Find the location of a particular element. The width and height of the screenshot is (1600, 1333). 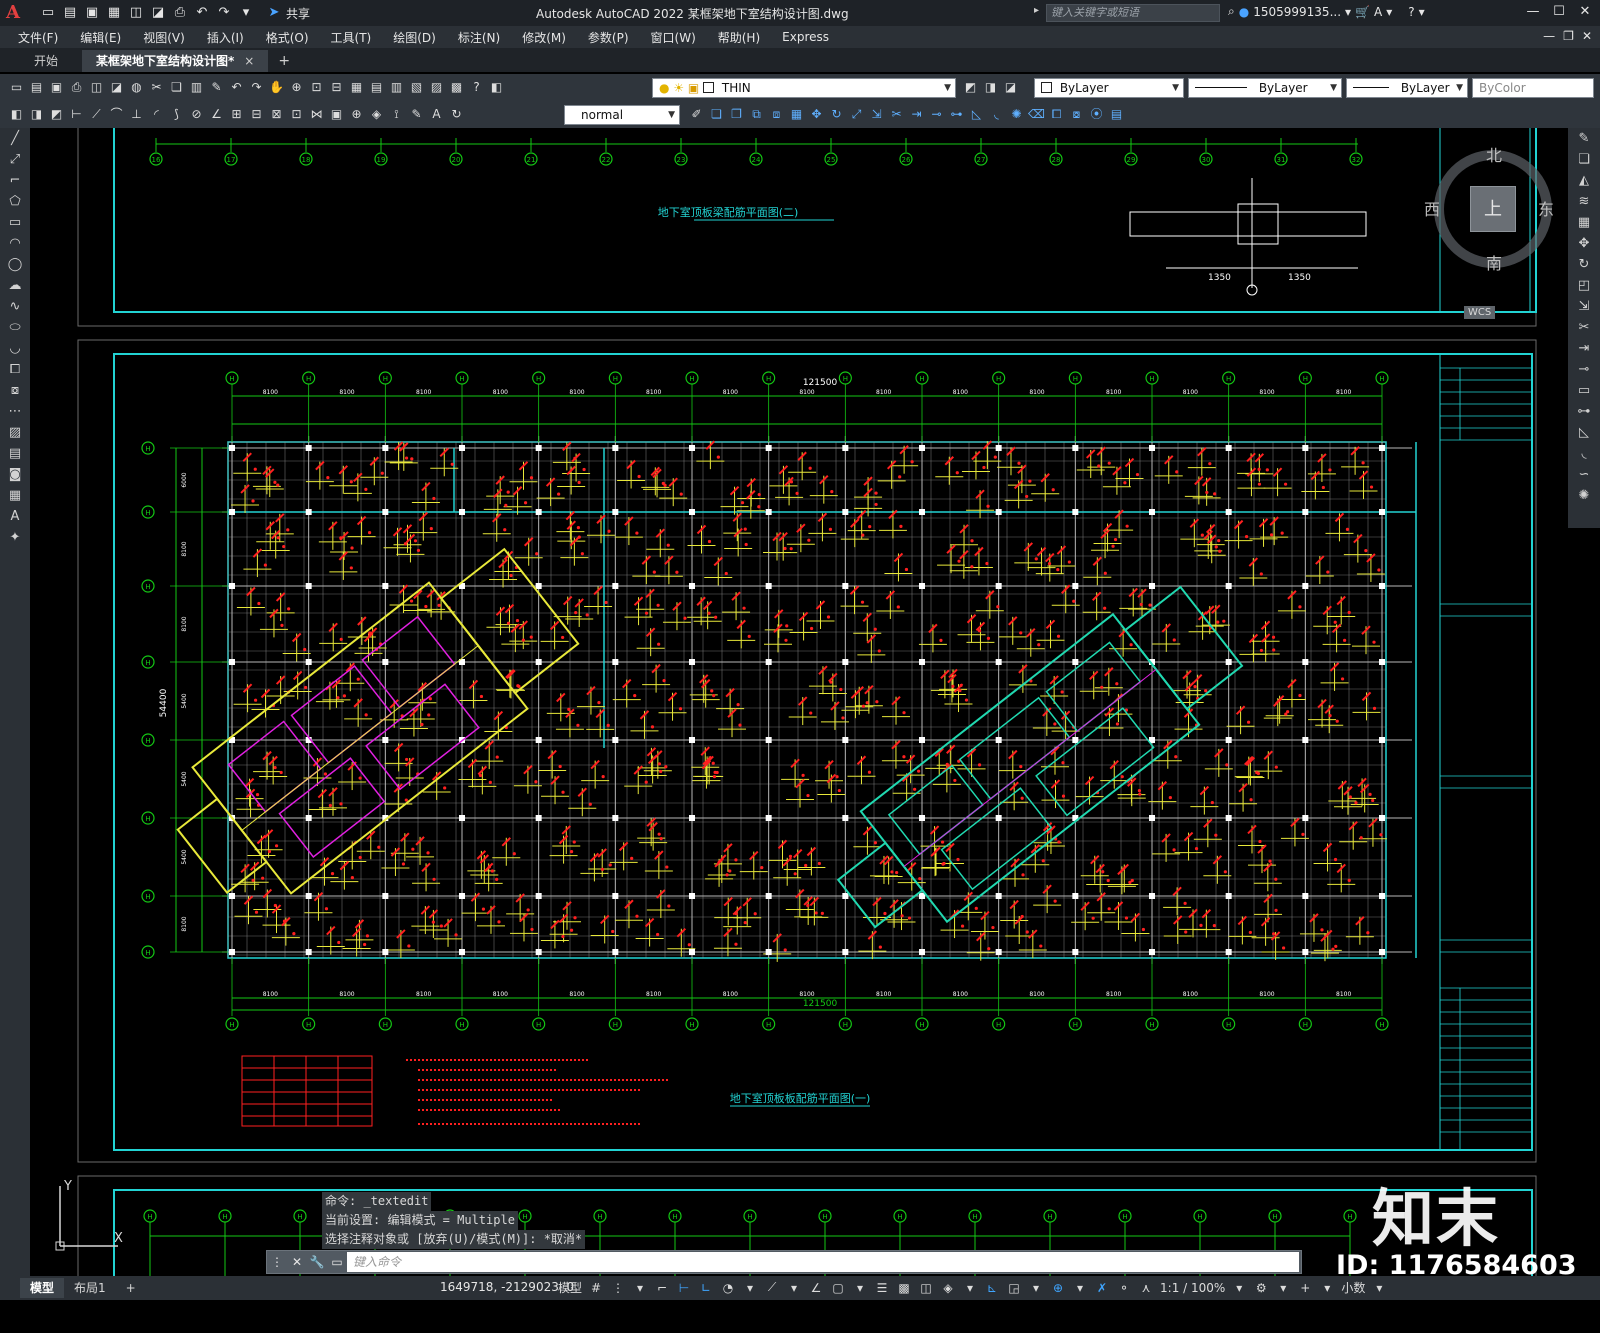

style-3-icon: ◩ is located at coordinates (56, 114).